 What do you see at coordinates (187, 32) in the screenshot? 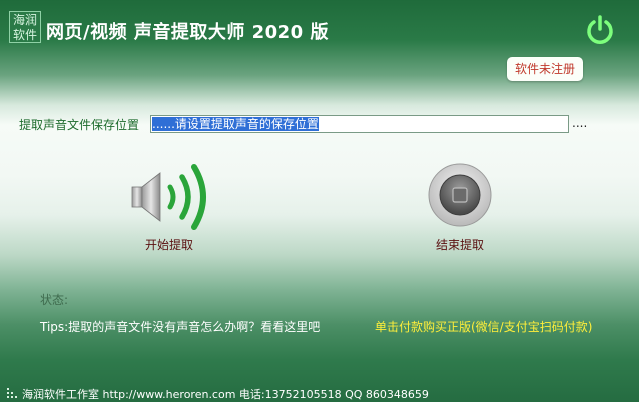
I see `app-title: 网页/视频 声音提取大师 2020 版` at bounding box center [187, 32].